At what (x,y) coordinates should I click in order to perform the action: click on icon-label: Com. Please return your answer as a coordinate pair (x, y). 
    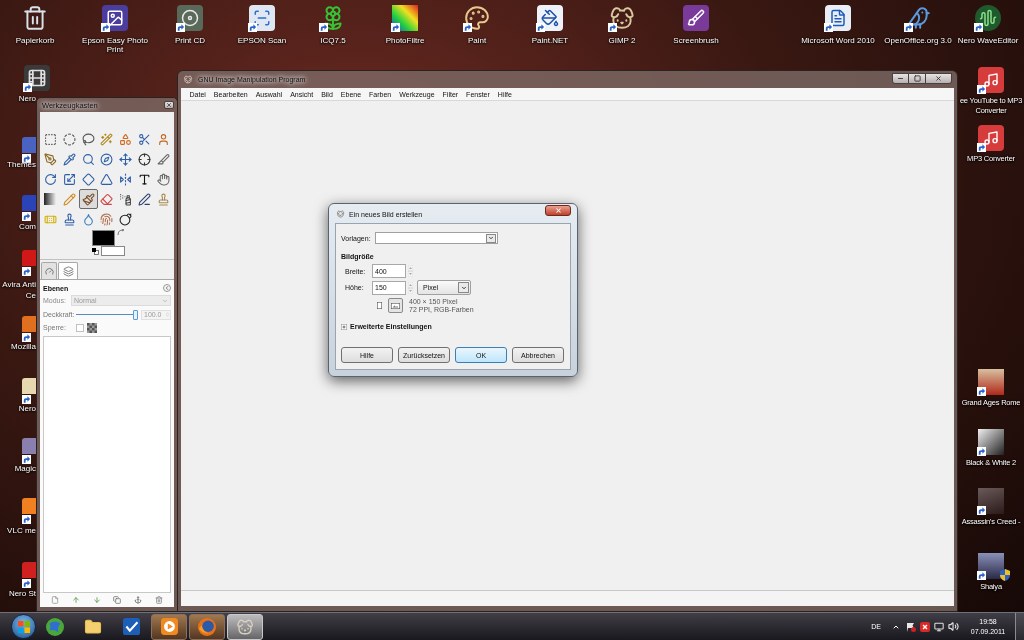
    Looking at the image, I should click on (27, 226).